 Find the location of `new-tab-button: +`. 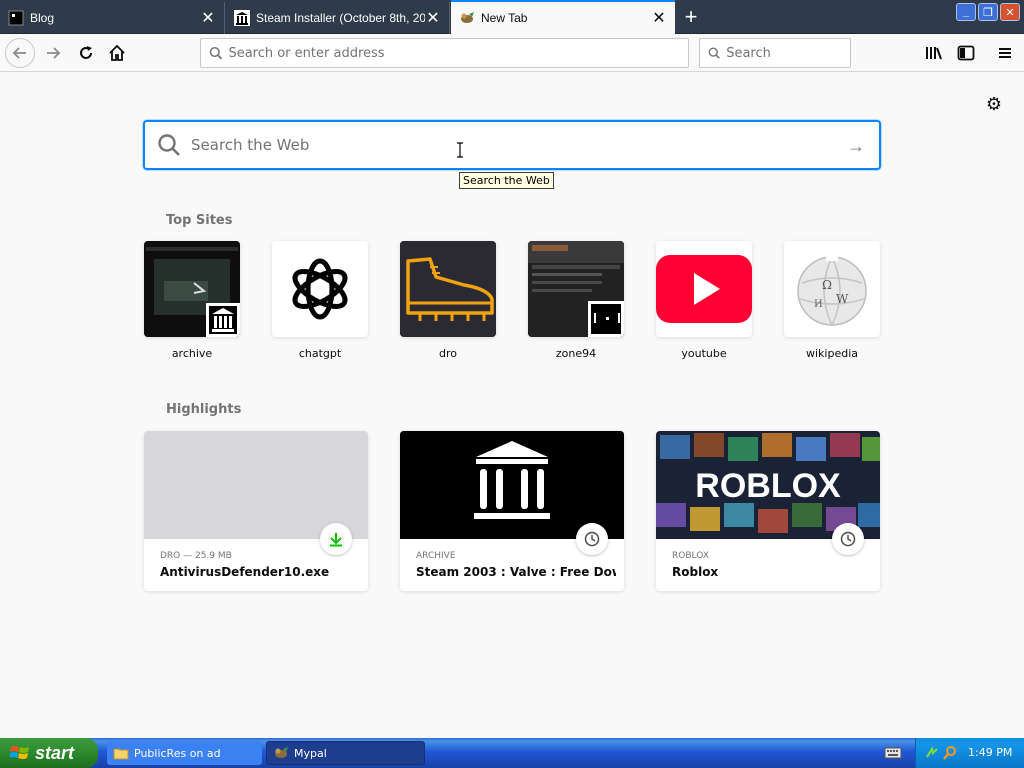

new-tab-button: + is located at coordinates (691, 17).